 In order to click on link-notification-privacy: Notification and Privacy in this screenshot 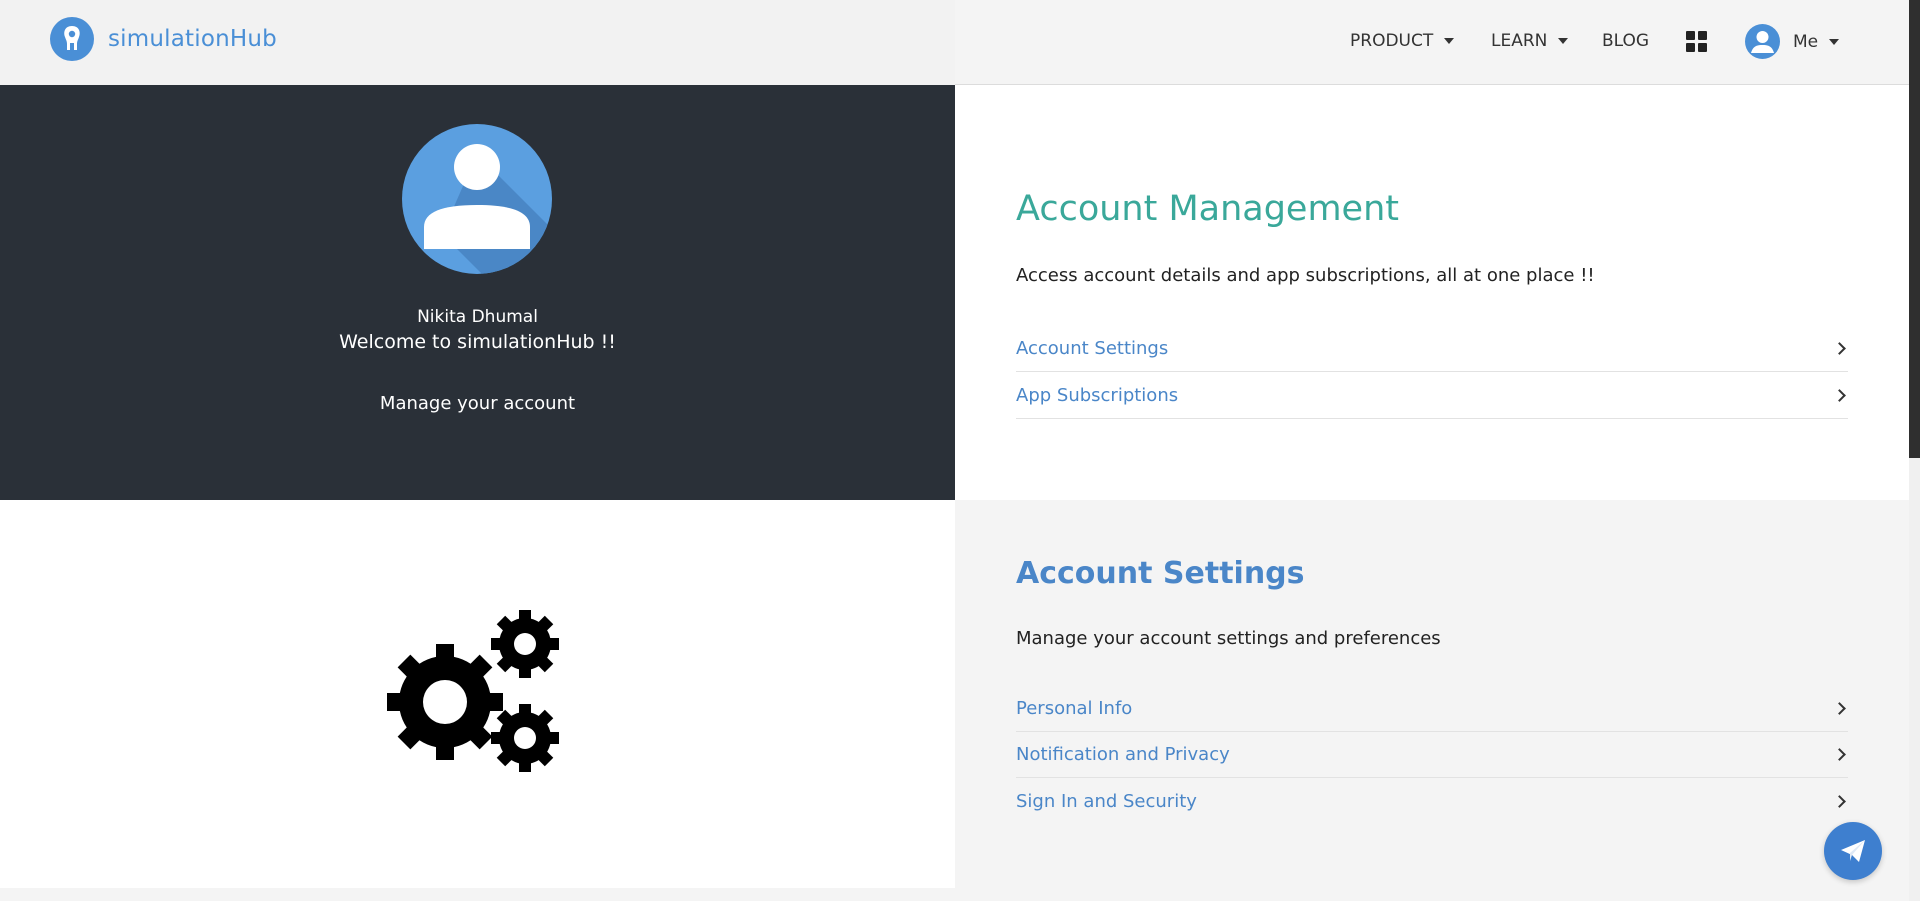, I will do `click(1432, 755)`.